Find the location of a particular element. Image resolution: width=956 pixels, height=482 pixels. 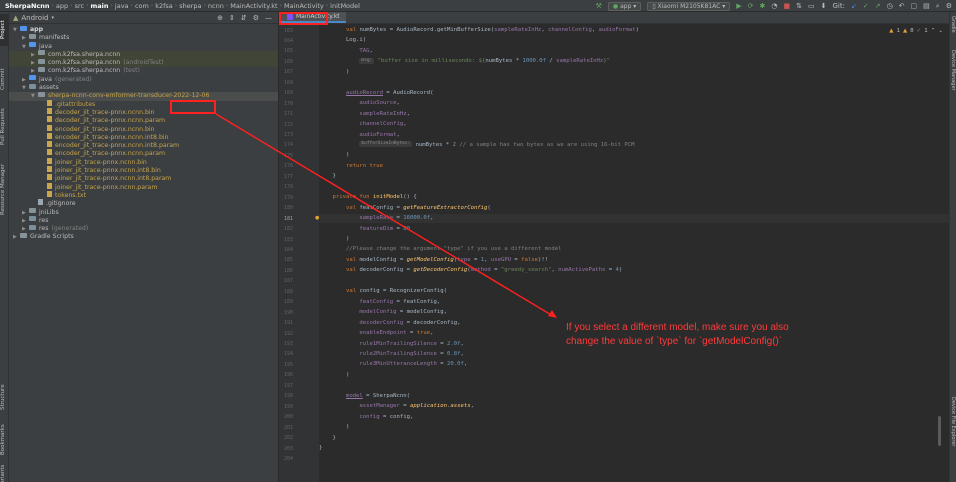

breadcrumb-item: MainActivity.kt is located at coordinates (253, 6).